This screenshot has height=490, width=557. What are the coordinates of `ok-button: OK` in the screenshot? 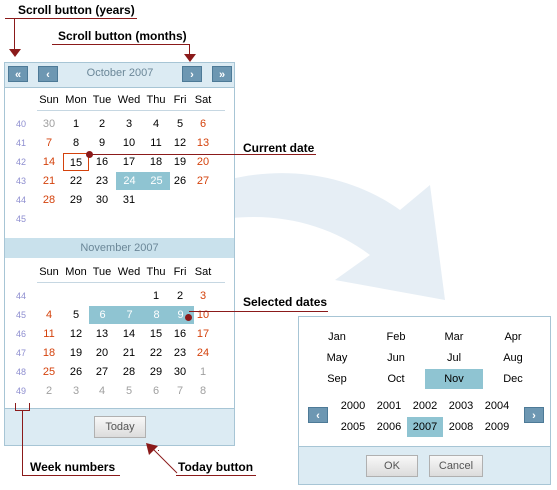 It's located at (392, 466).